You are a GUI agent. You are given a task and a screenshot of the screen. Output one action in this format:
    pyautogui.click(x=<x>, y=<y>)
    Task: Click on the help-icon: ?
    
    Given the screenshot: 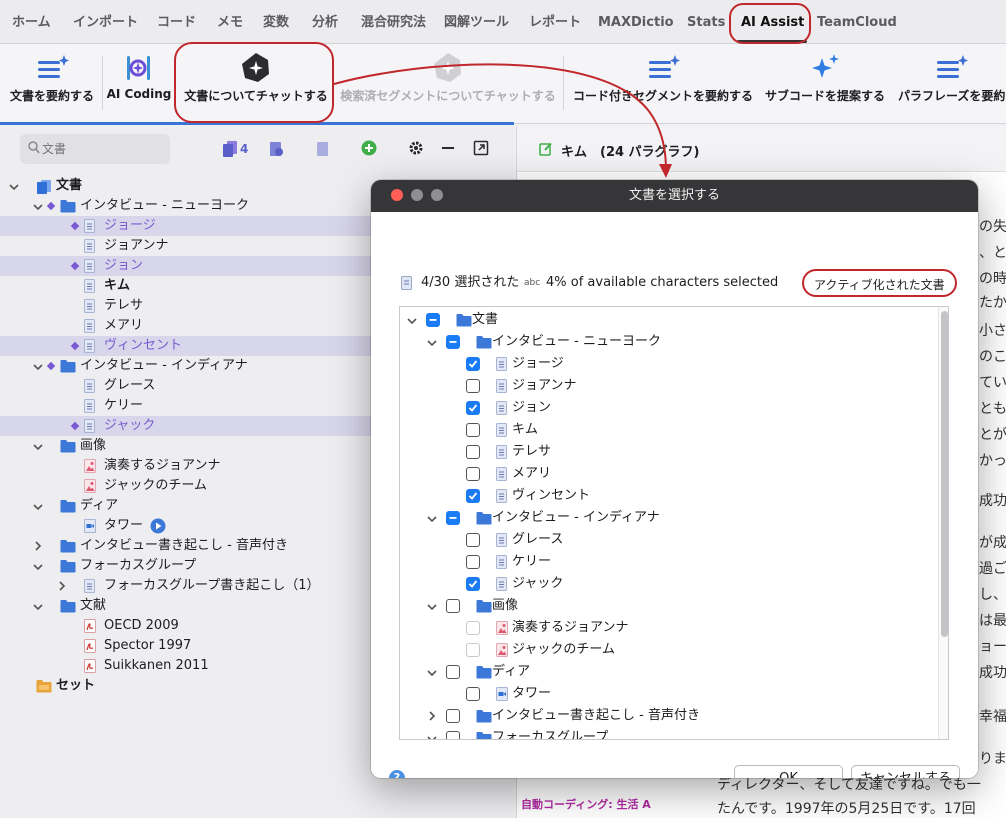 What is the action you would take?
    pyautogui.click(x=397, y=774)
    